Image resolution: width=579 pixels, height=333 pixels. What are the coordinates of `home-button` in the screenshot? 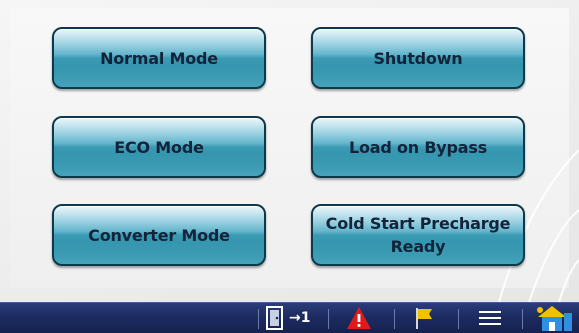 It's located at (554, 318).